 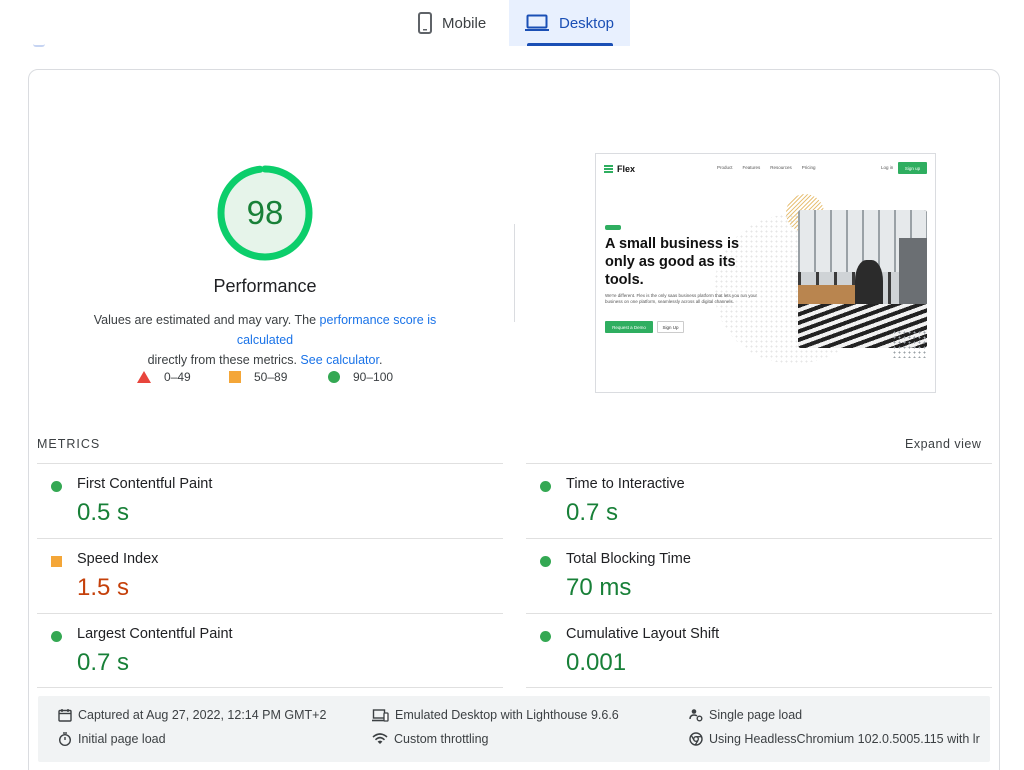 I want to click on desc-text: Values are estimated and may vary. The, so click(x=206, y=320).